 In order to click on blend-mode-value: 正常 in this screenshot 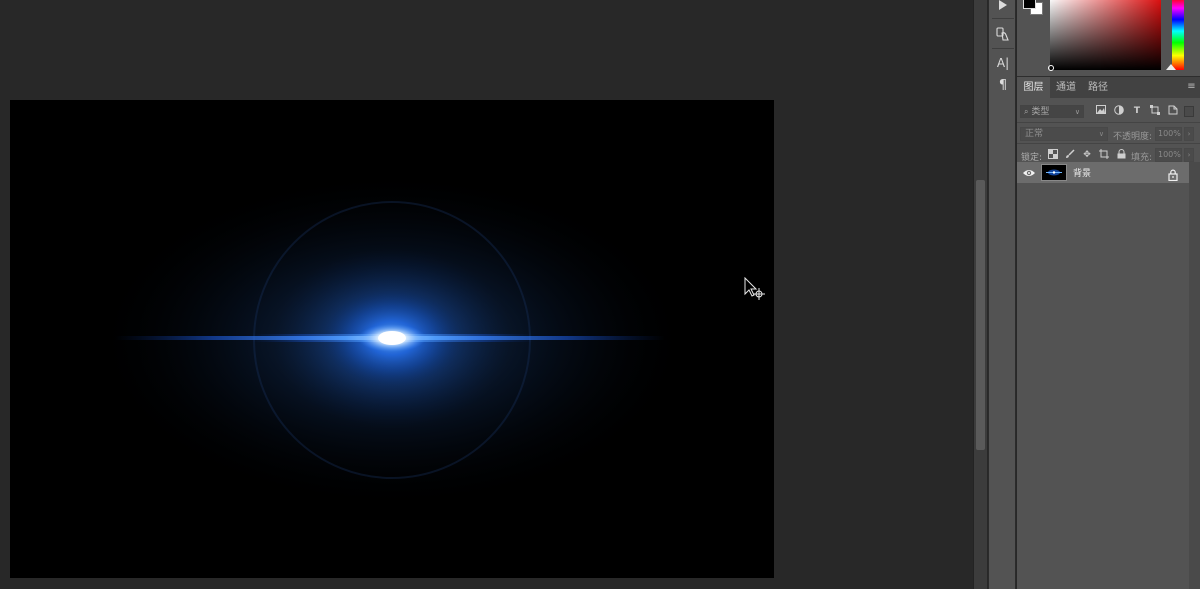, I will do `click(1034, 134)`.